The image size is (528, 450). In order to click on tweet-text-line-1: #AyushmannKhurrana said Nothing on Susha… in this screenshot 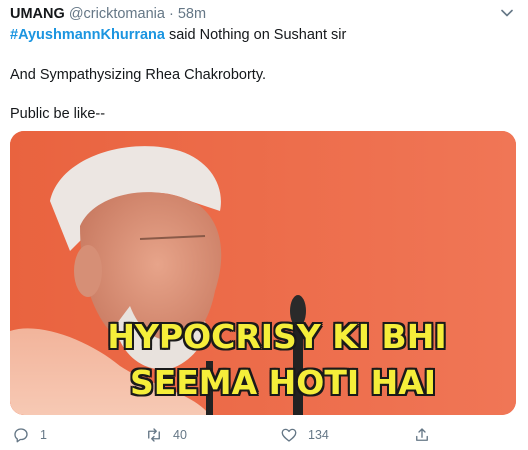, I will do `click(178, 35)`.